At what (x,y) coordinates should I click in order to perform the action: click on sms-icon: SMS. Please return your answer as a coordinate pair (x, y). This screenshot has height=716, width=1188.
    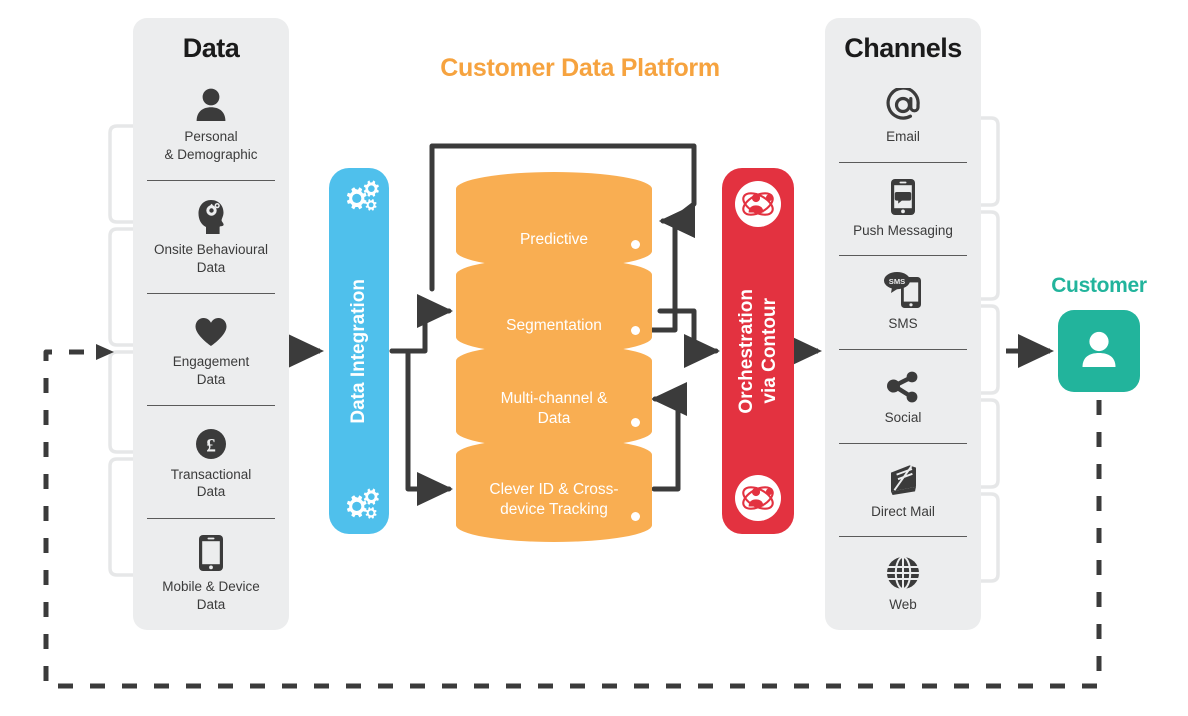
    Looking at the image, I should click on (903, 290).